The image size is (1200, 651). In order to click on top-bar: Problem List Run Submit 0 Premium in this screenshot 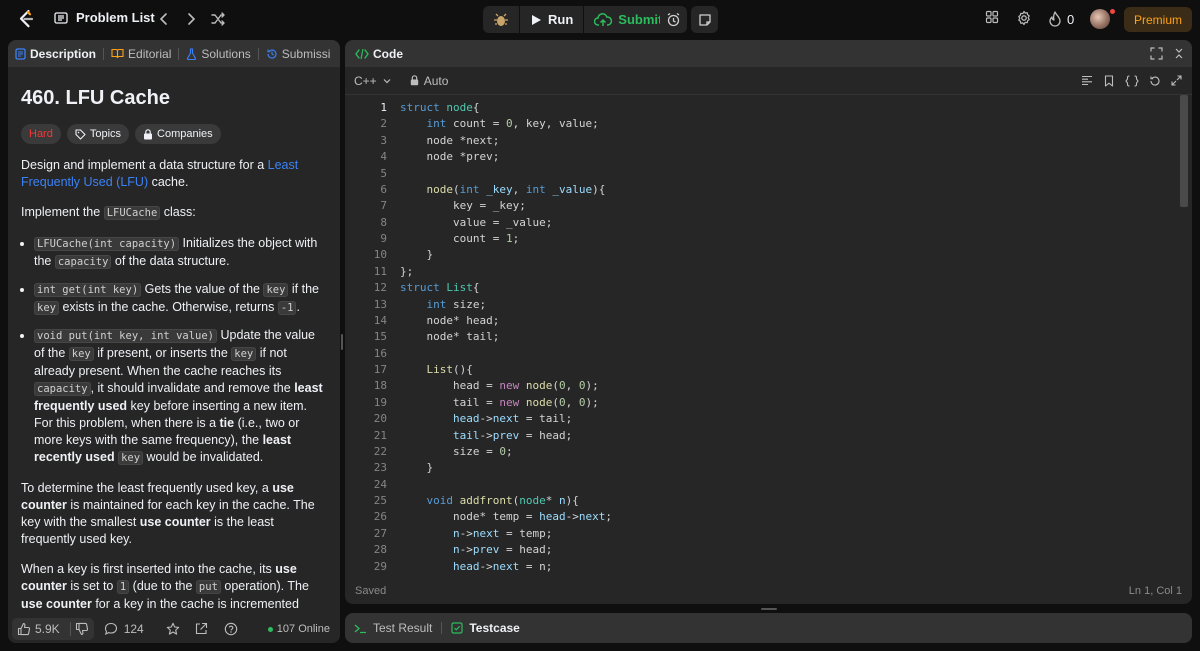, I will do `click(600, 19)`.